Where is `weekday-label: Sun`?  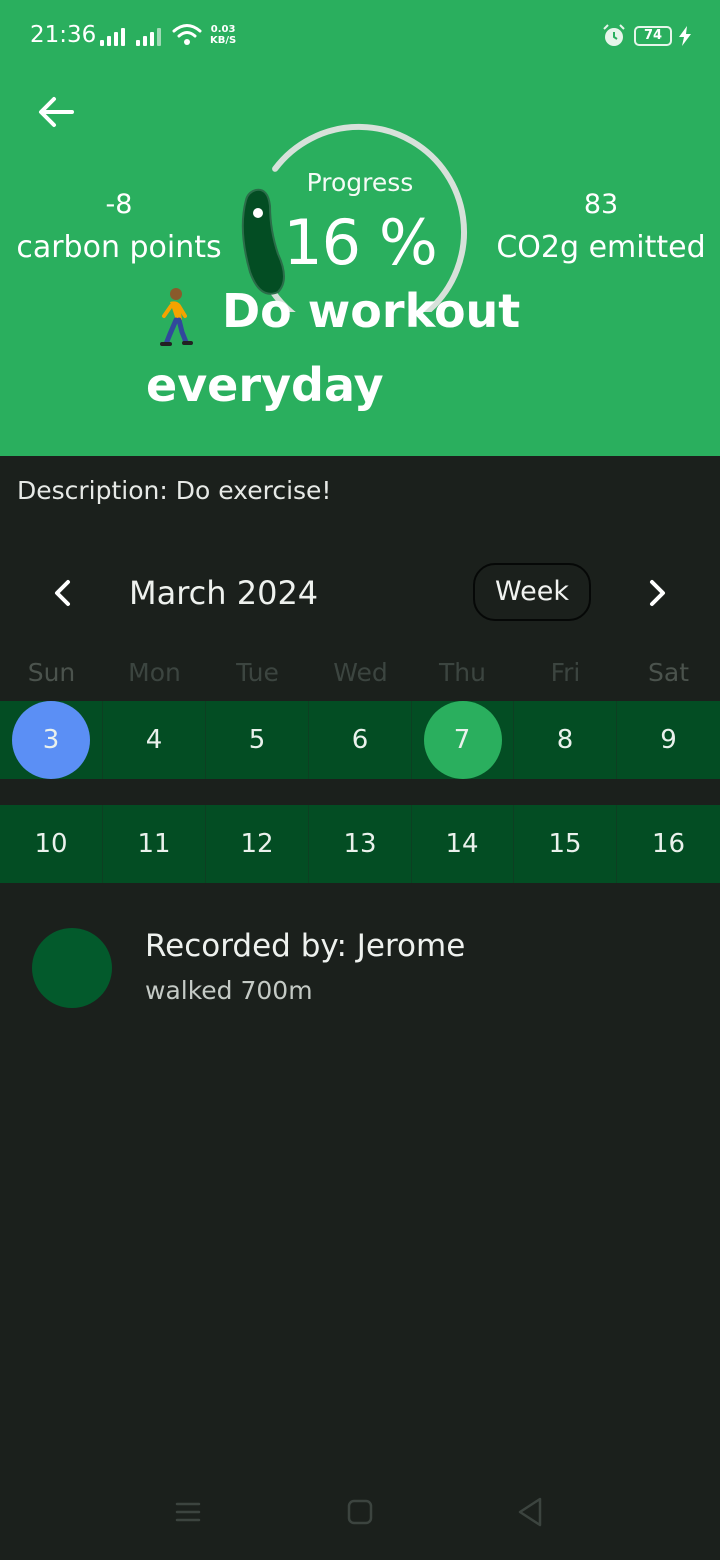
weekday-label: Sun is located at coordinates (51, 672).